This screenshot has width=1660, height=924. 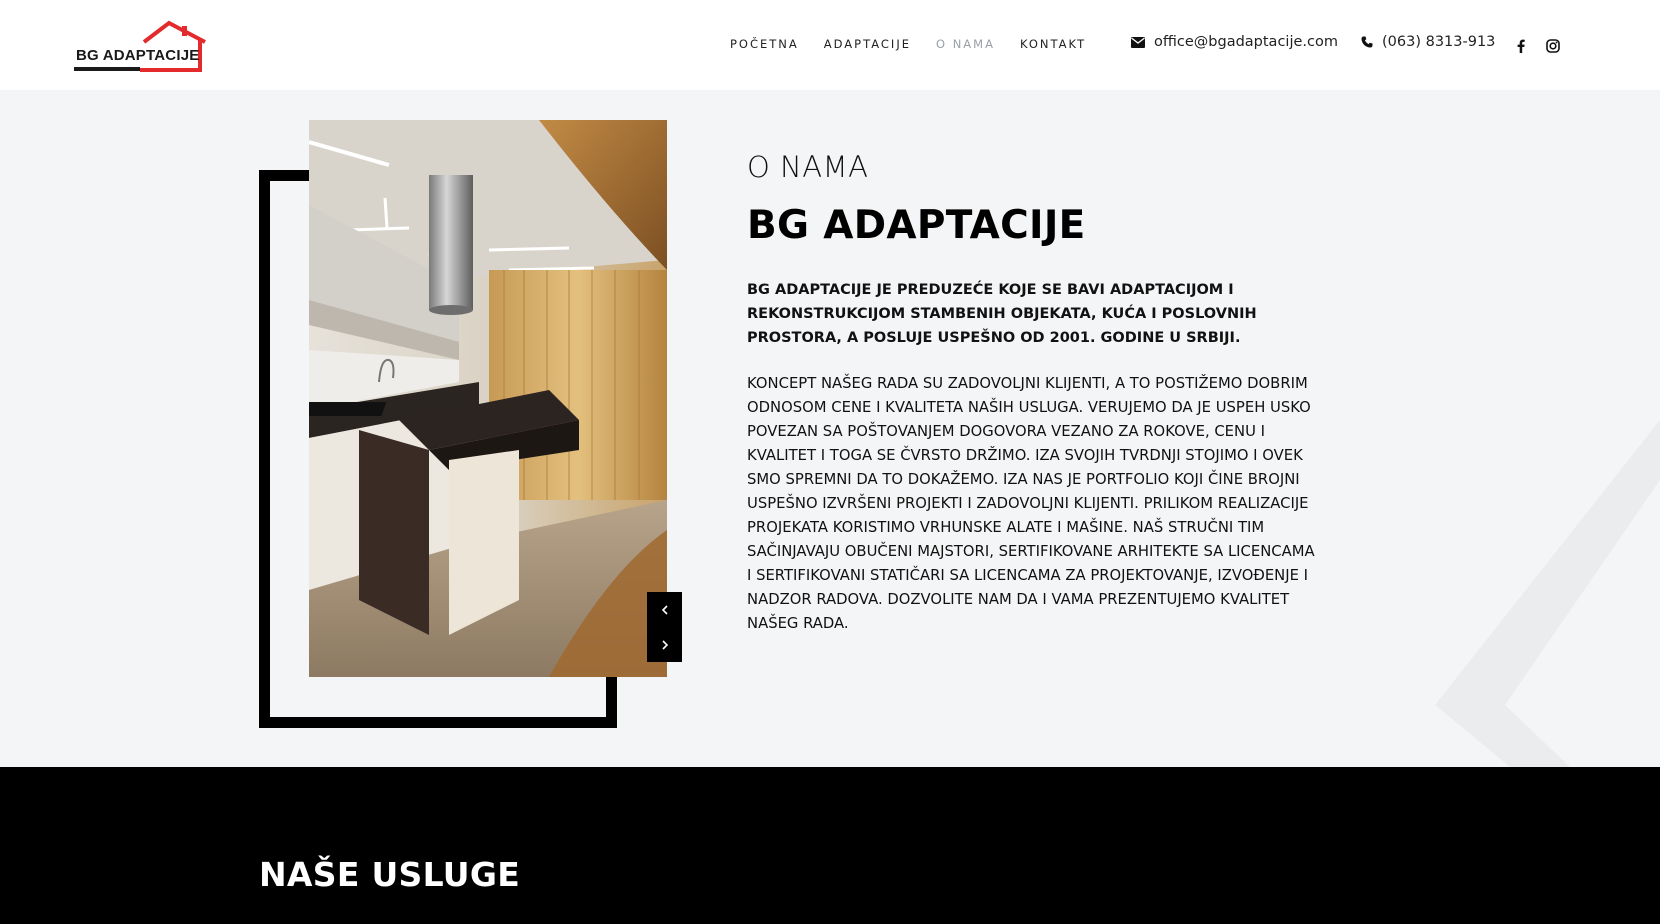 I want to click on about-title: BG ADAPTACIJE, so click(x=916, y=225).